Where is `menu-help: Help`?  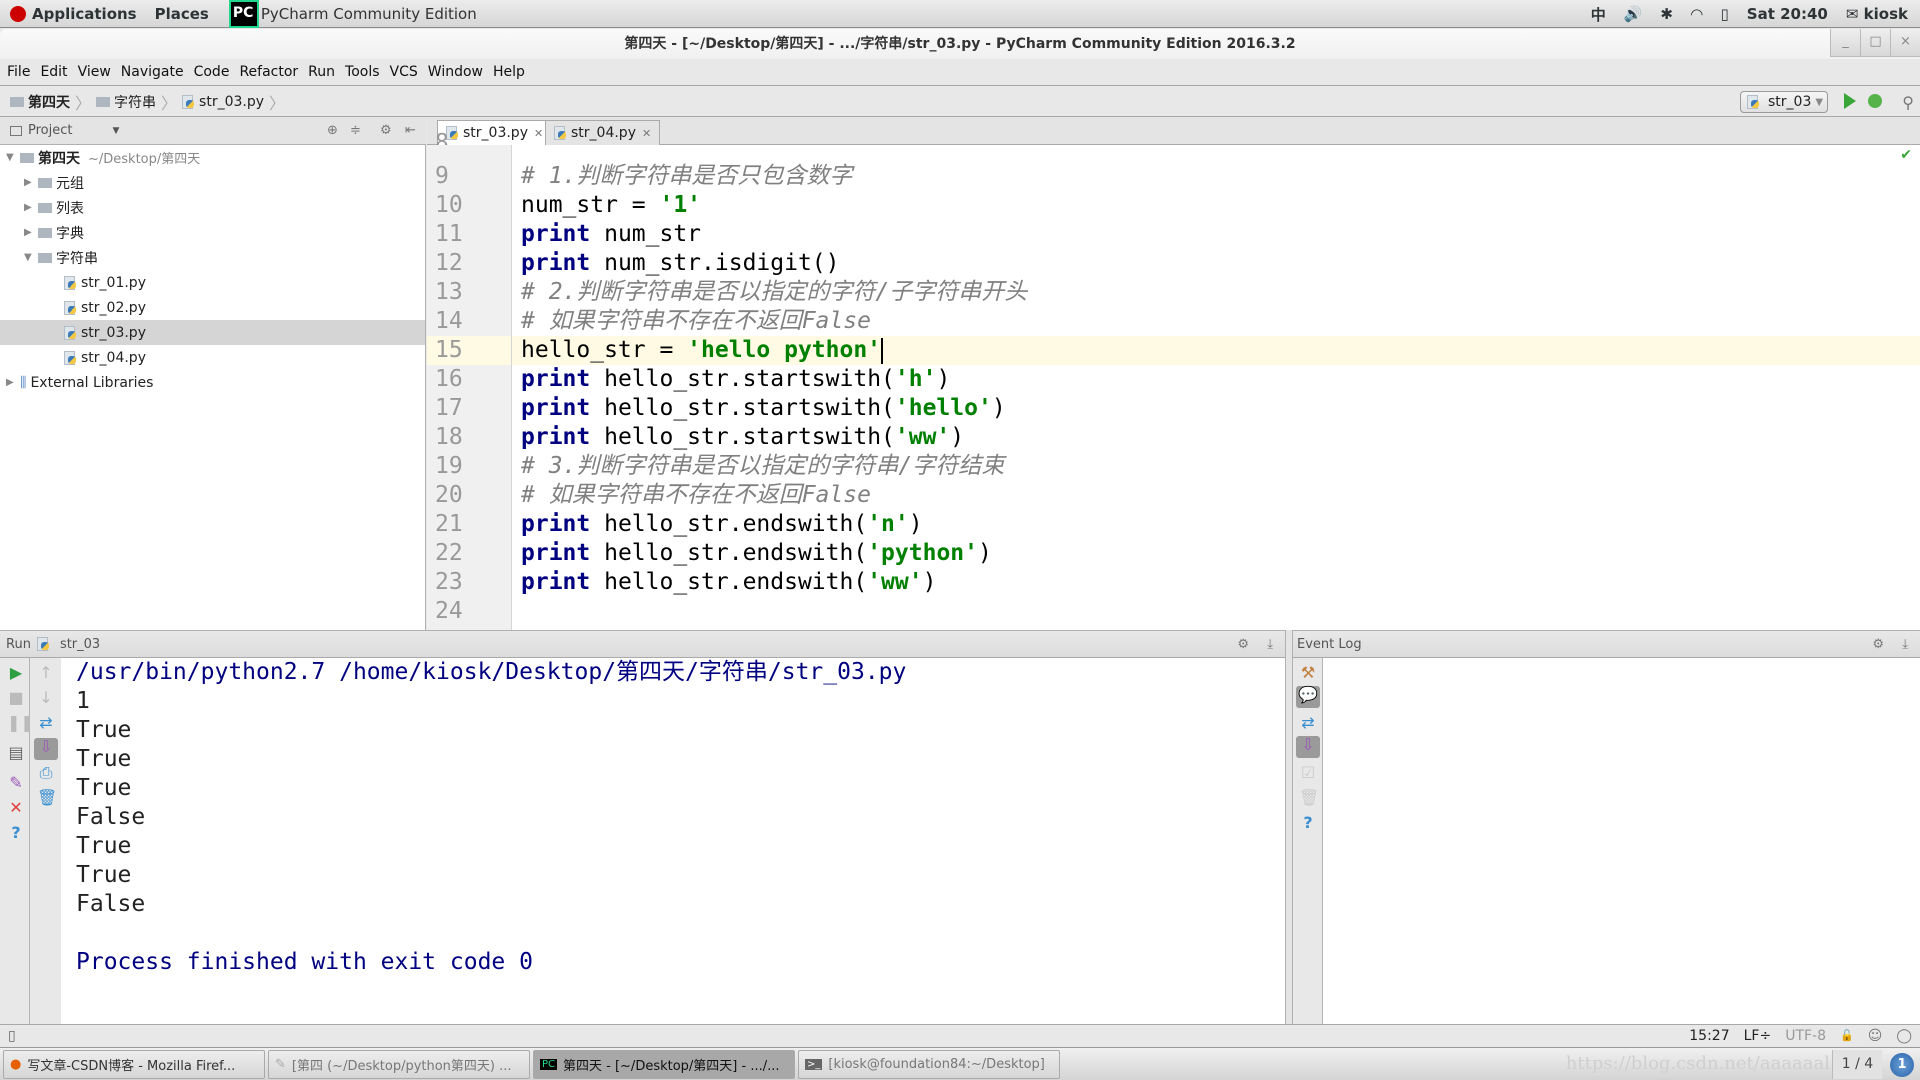 menu-help: Help is located at coordinates (509, 72).